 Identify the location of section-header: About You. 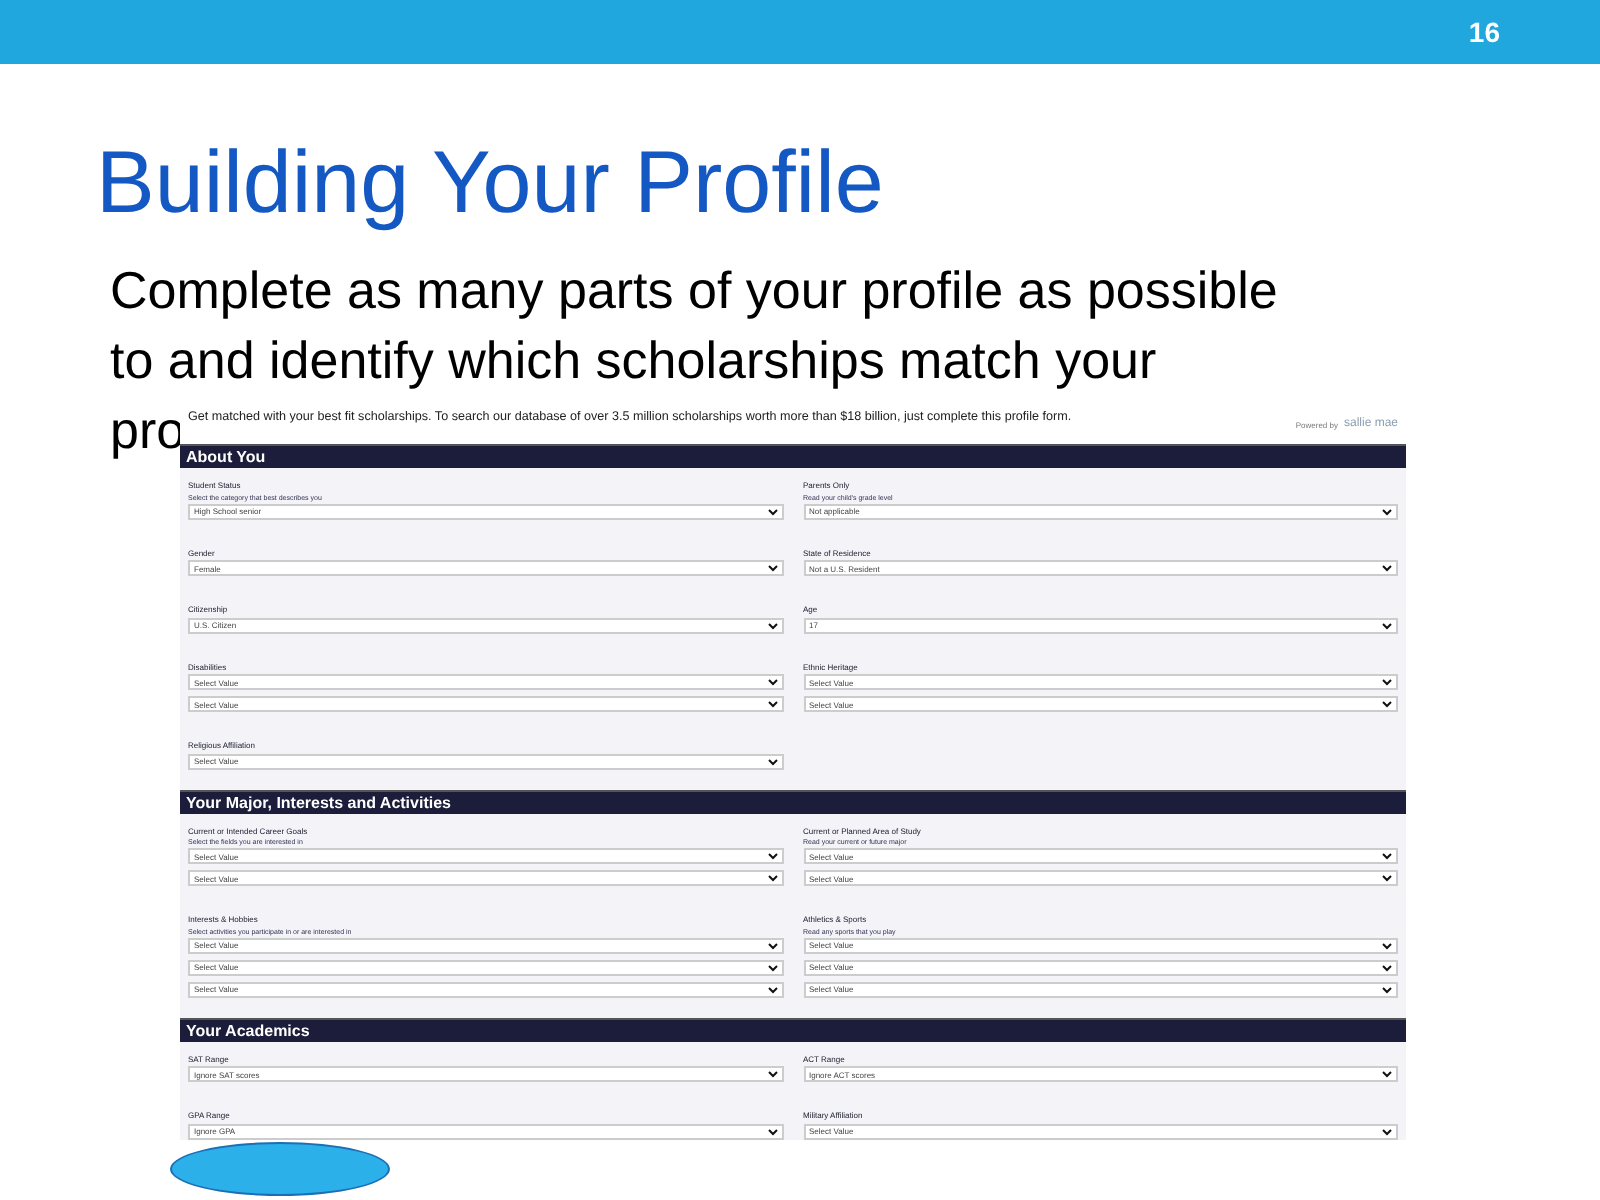
(793, 456).